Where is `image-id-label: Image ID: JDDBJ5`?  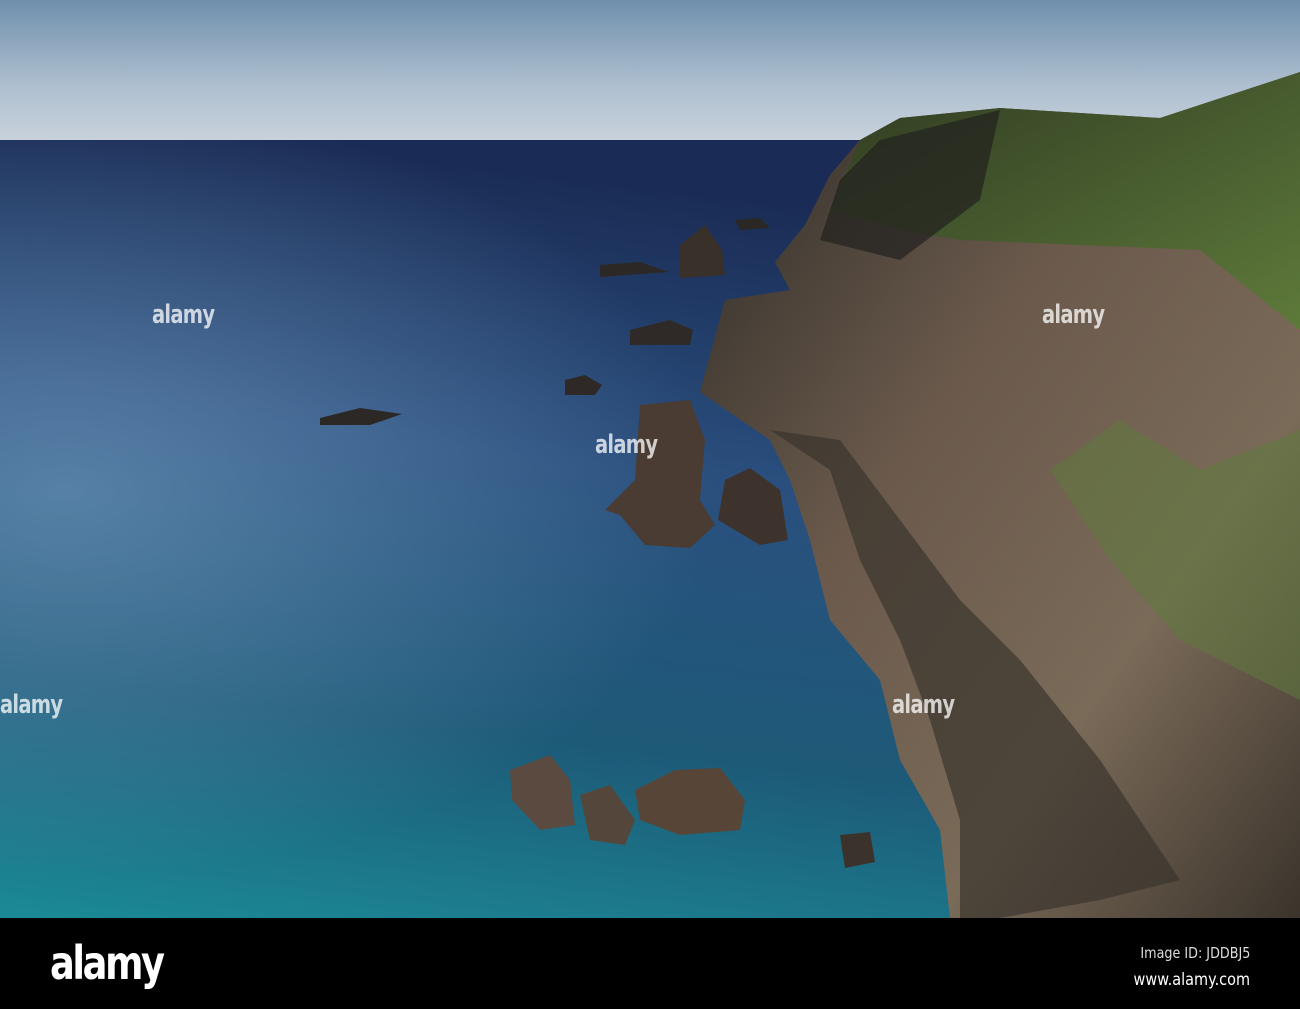 image-id-label: Image ID: JDDBJ5 is located at coordinates (1195, 953).